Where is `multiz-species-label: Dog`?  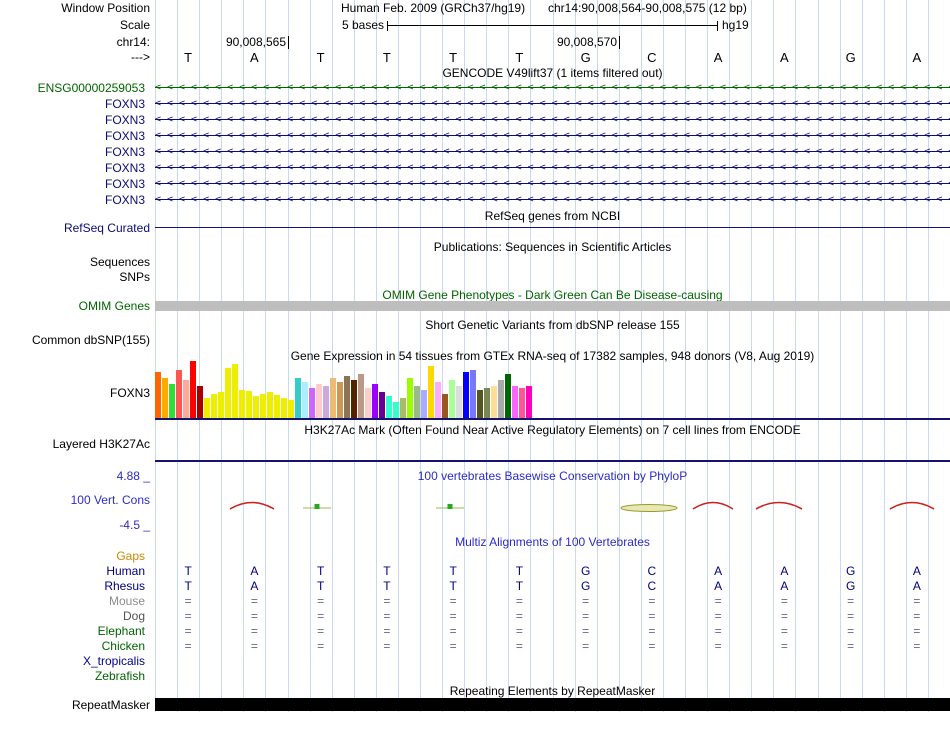 multiz-species-label: Dog is located at coordinates (75, 616).